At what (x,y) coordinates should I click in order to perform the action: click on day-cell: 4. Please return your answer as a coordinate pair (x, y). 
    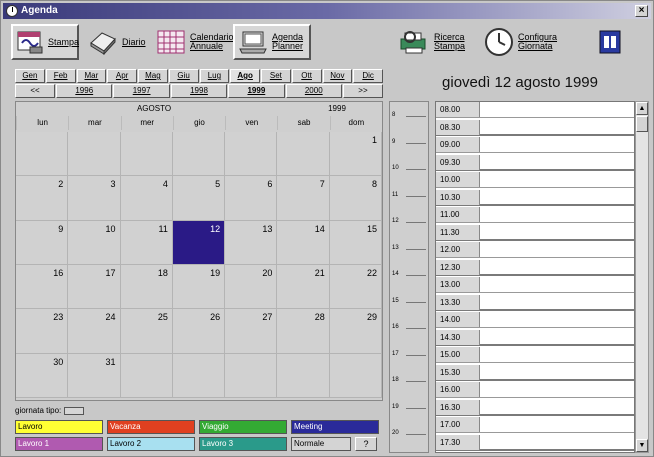
    Looking at the image, I should click on (146, 198).